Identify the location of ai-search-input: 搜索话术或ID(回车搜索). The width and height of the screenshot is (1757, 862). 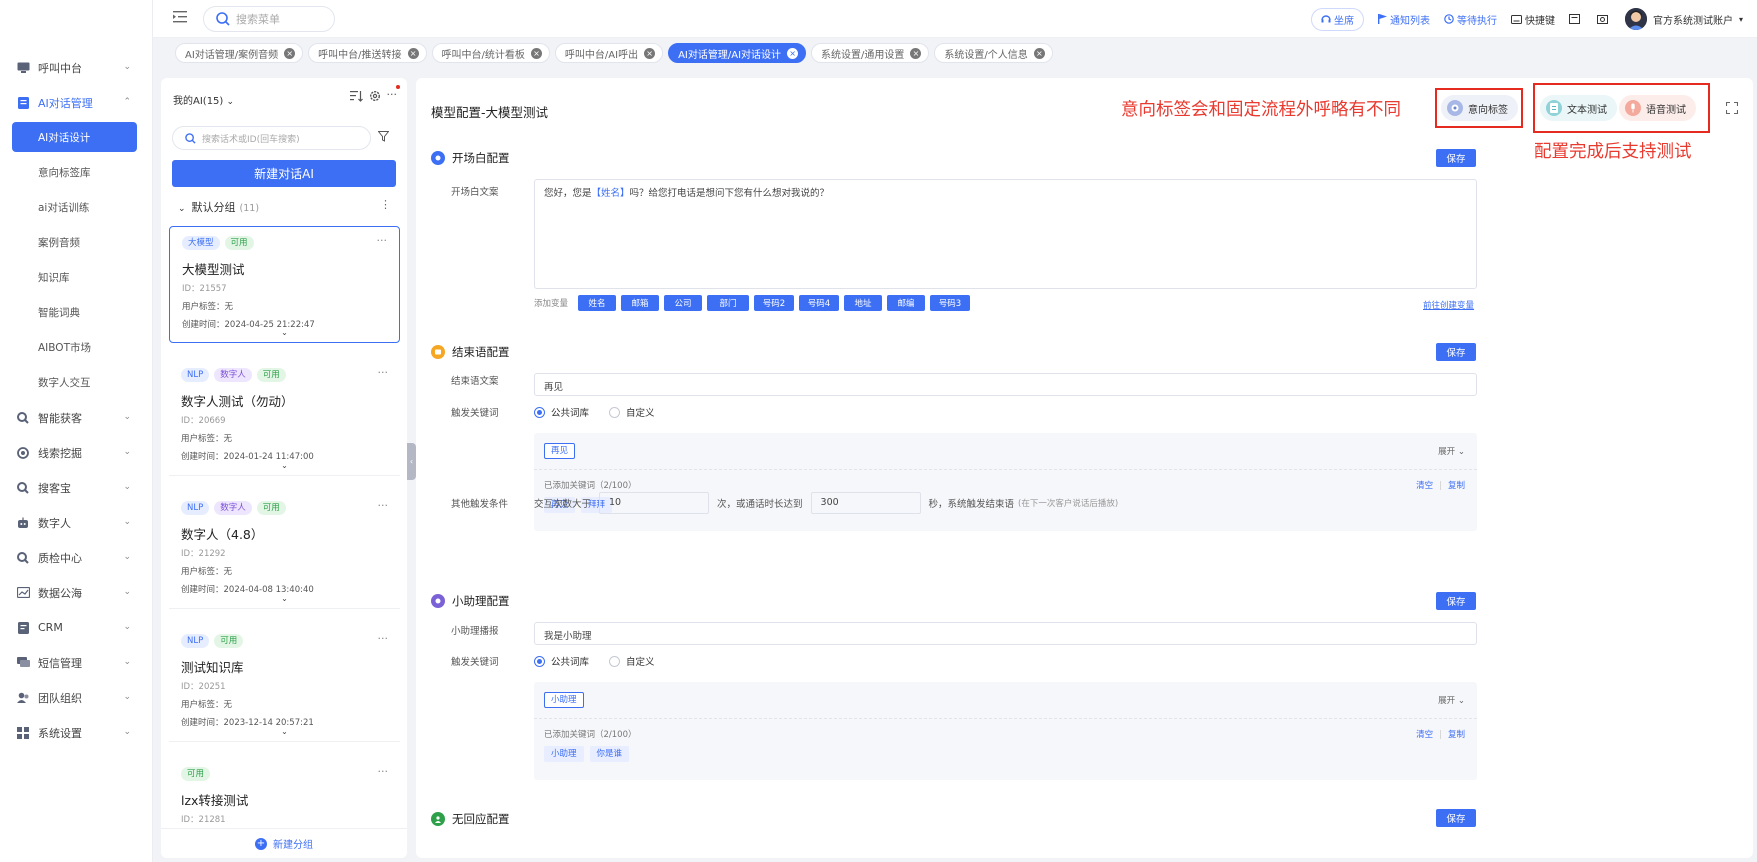
(271, 138).